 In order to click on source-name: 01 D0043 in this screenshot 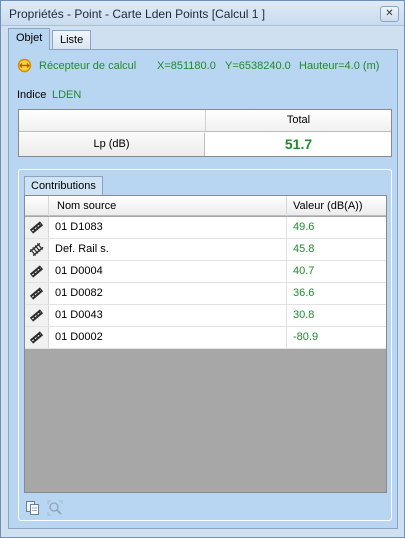, I will do `click(79, 315)`.